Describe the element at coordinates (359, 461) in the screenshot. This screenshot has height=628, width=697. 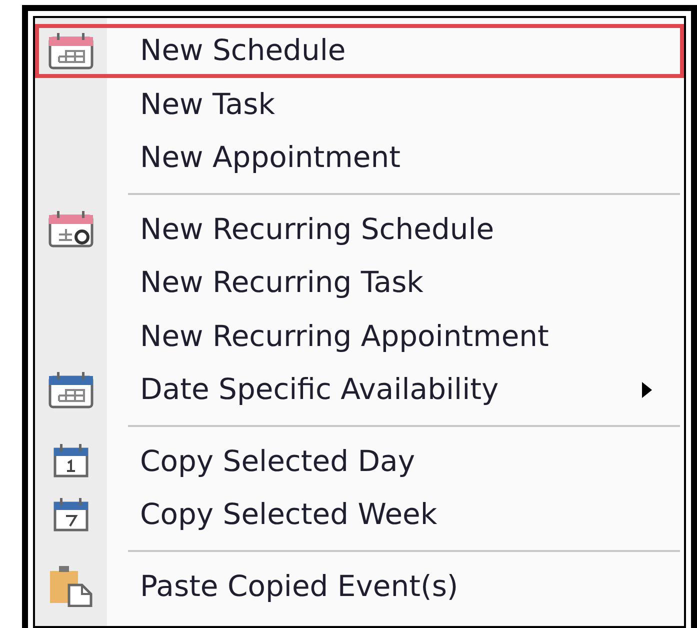
I see `menu-item: Copy Selected Day` at that location.